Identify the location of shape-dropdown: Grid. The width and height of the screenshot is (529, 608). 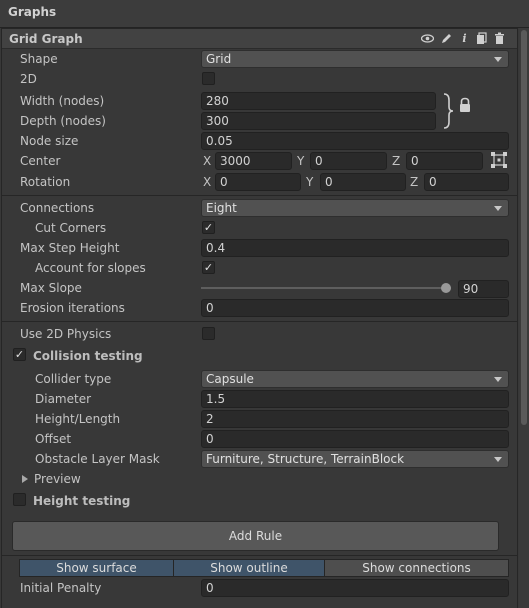
(355, 59).